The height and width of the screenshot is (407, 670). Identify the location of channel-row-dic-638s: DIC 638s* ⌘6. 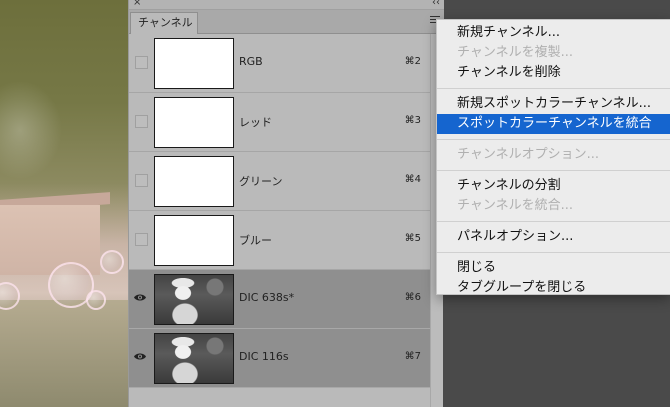
(280, 299).